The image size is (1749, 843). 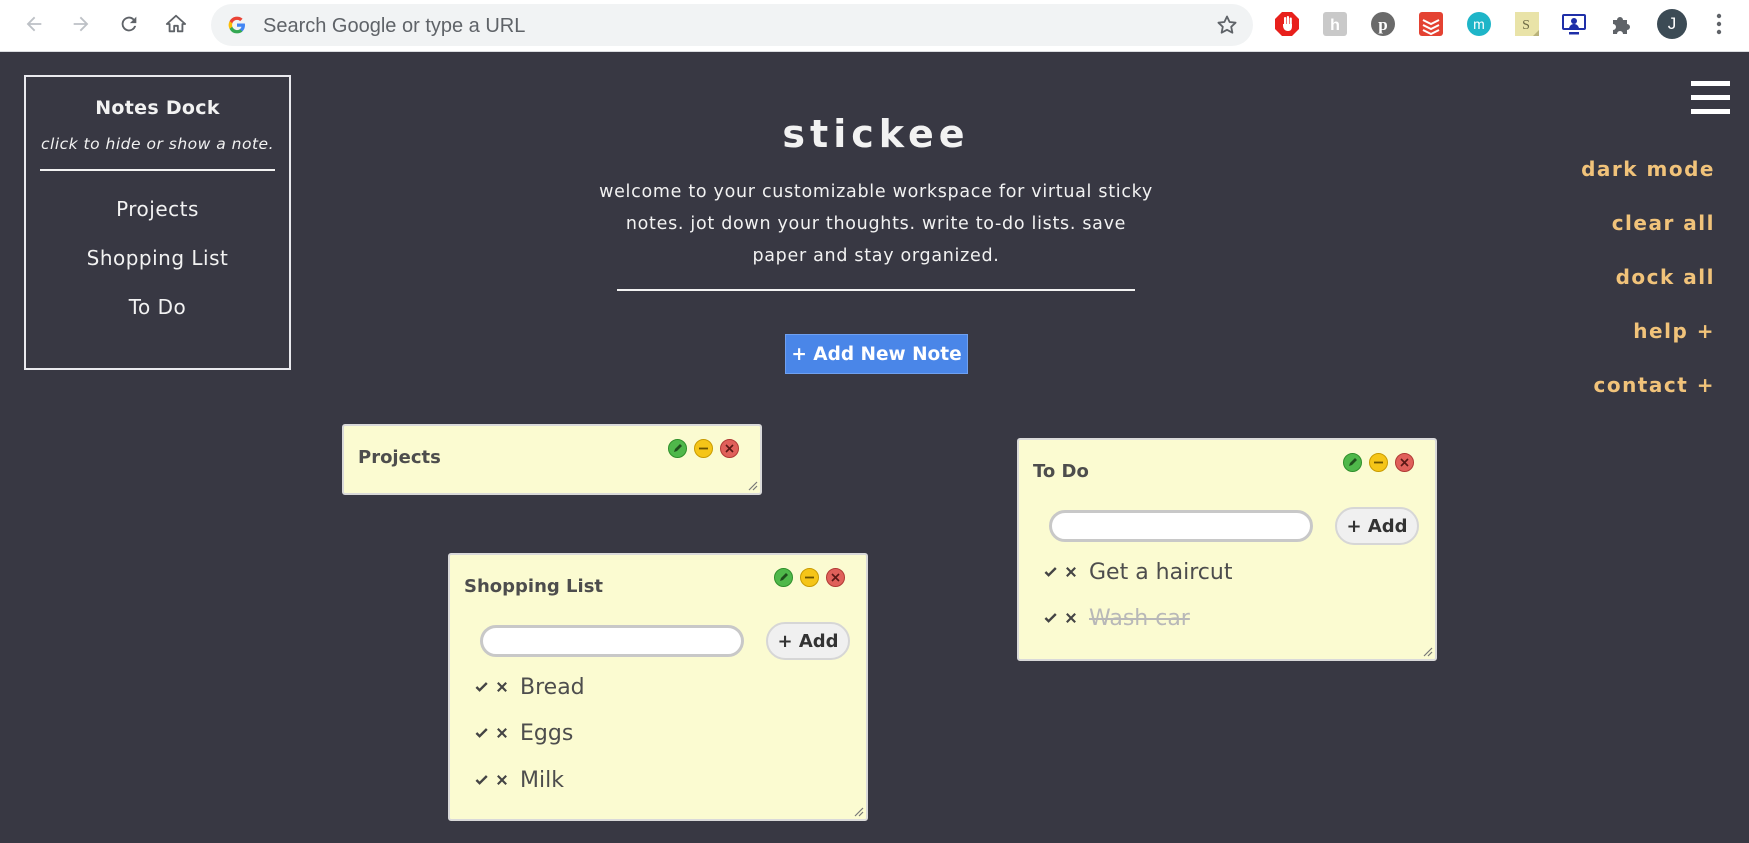 I want to click on sticky-s-icon: S, so click(x=1527, y=24).